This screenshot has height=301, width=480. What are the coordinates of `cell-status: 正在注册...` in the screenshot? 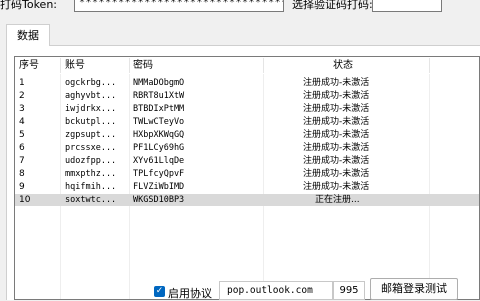 It's located at (337, 200).